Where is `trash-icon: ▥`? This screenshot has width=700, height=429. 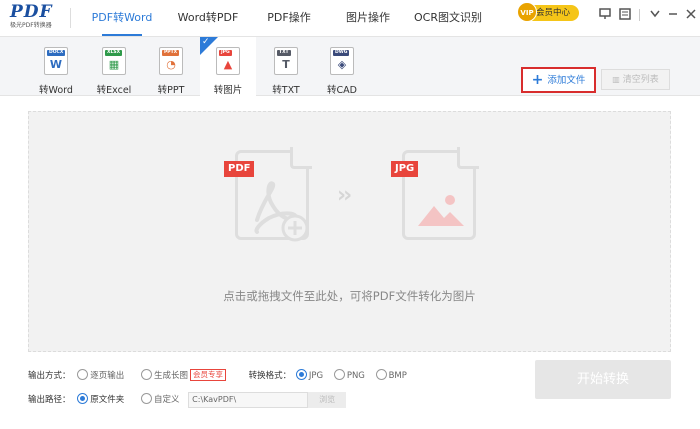
trash-icon: ▥ is located at coordinates (616, 79).